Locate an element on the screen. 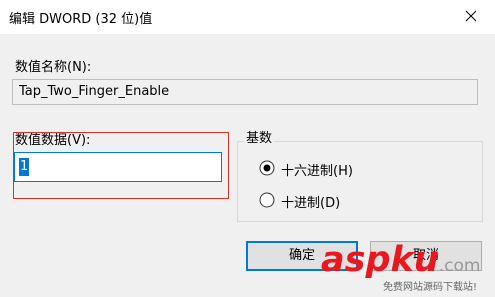 This screenshot has width=495, height=297. radio-dec is located at coordinates (267, 200).